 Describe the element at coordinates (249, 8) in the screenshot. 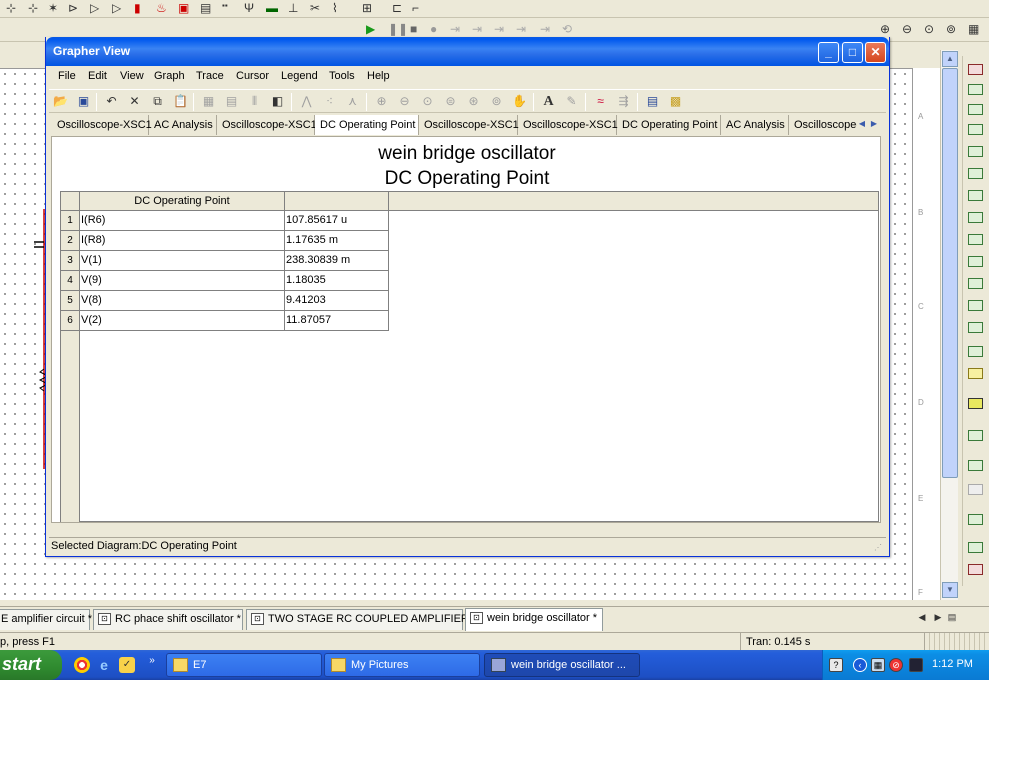

I see `component-icon: Ψ` at that location.